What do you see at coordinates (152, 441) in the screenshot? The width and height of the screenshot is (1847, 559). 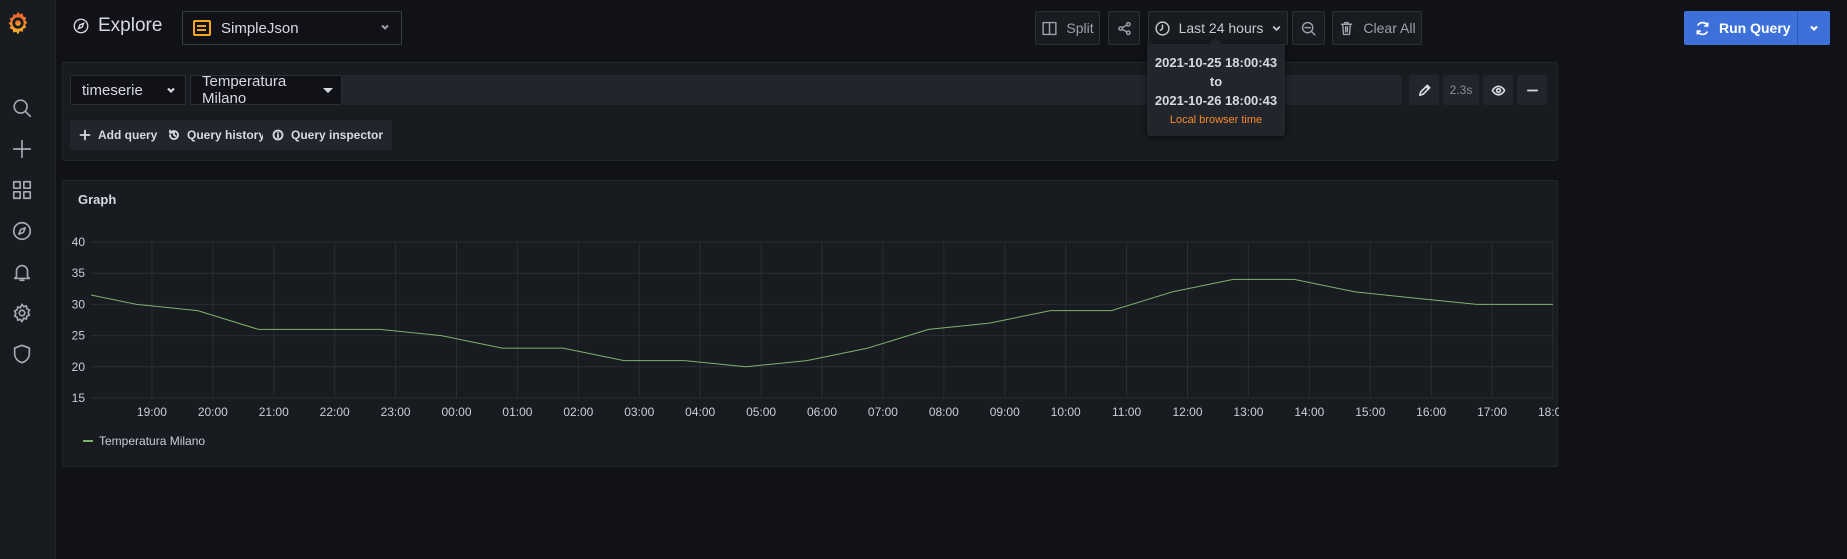 I see `legend-label: Temperatura Milano` at bounding box center [152, 441].